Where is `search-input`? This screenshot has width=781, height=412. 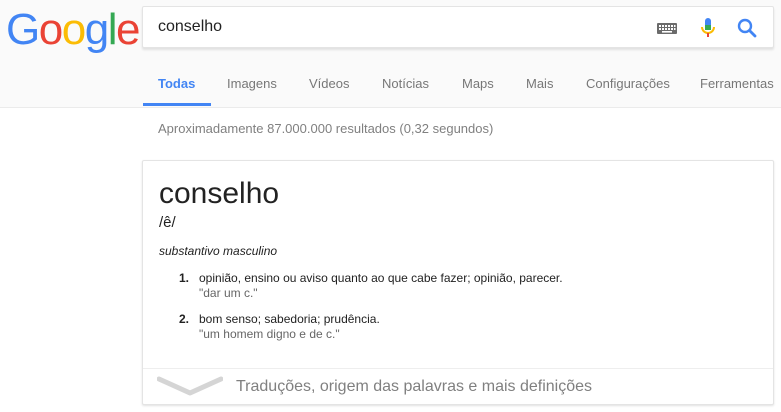
search-input is located at coordinates (398, 27).